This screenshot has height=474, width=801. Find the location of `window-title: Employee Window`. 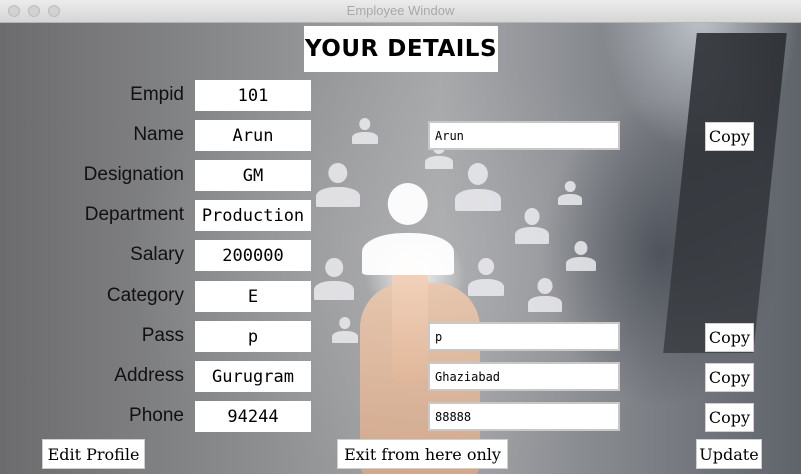

window-title: Employee Window is located at coordinates (400, 10).